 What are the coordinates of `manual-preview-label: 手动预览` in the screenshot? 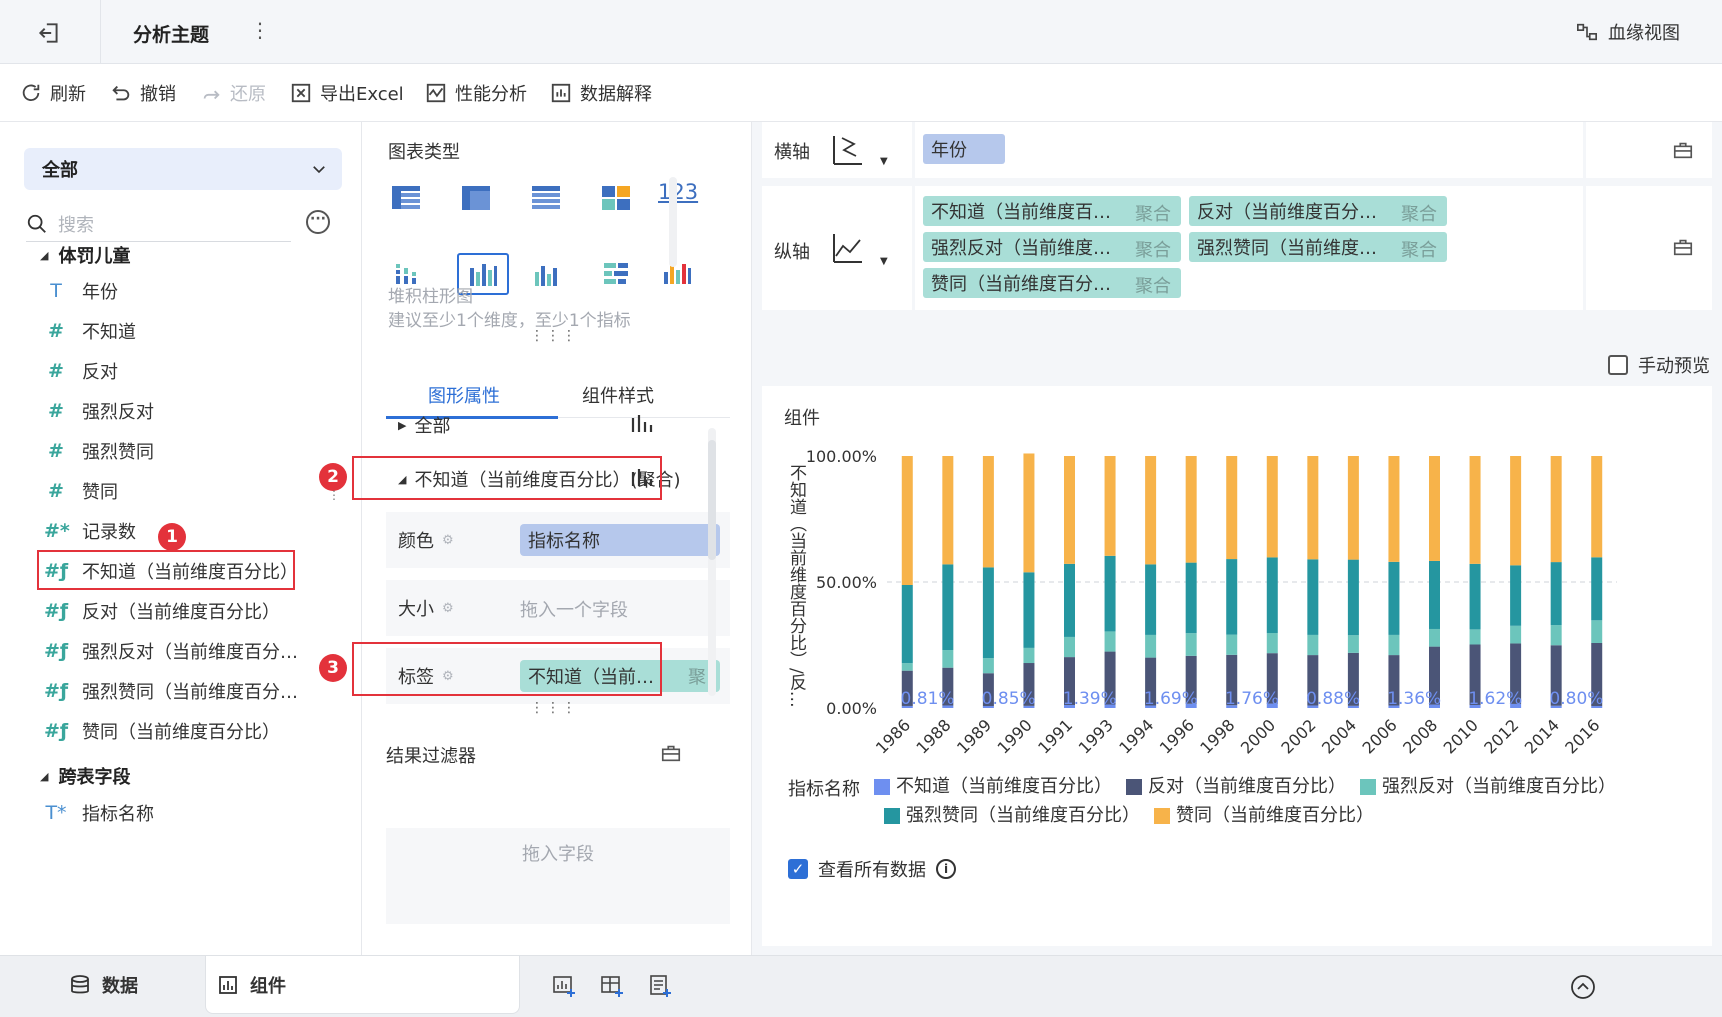 It's located at (1674, 366).